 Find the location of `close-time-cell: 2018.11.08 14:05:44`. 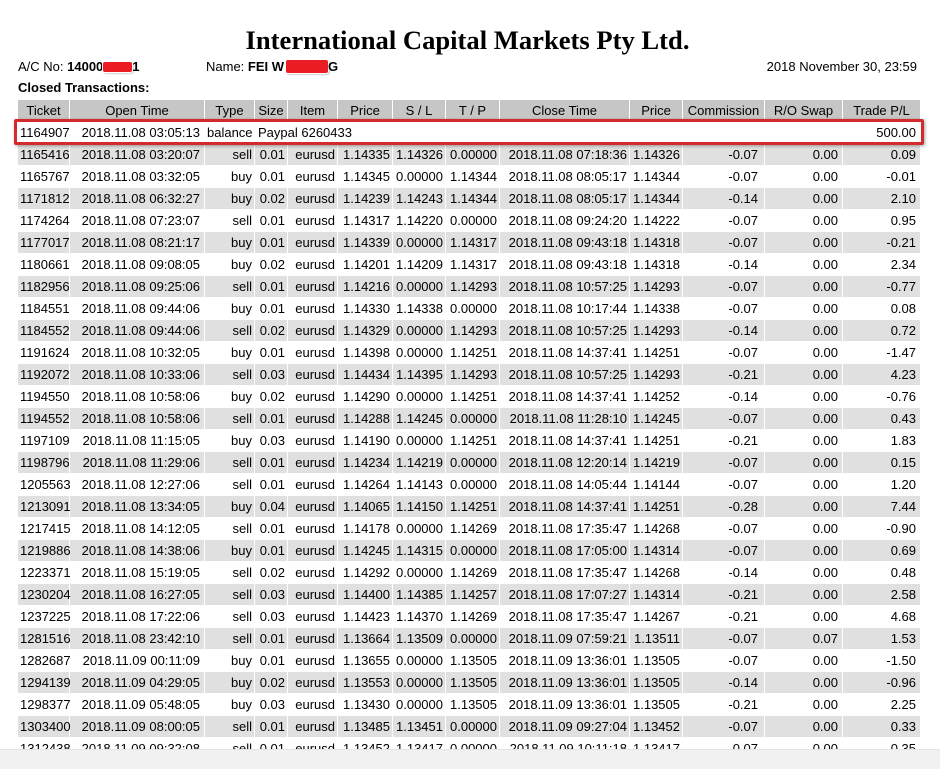

close-time-cell: 2018.11.08 14:05:44 is located at coordinates (567, 484).